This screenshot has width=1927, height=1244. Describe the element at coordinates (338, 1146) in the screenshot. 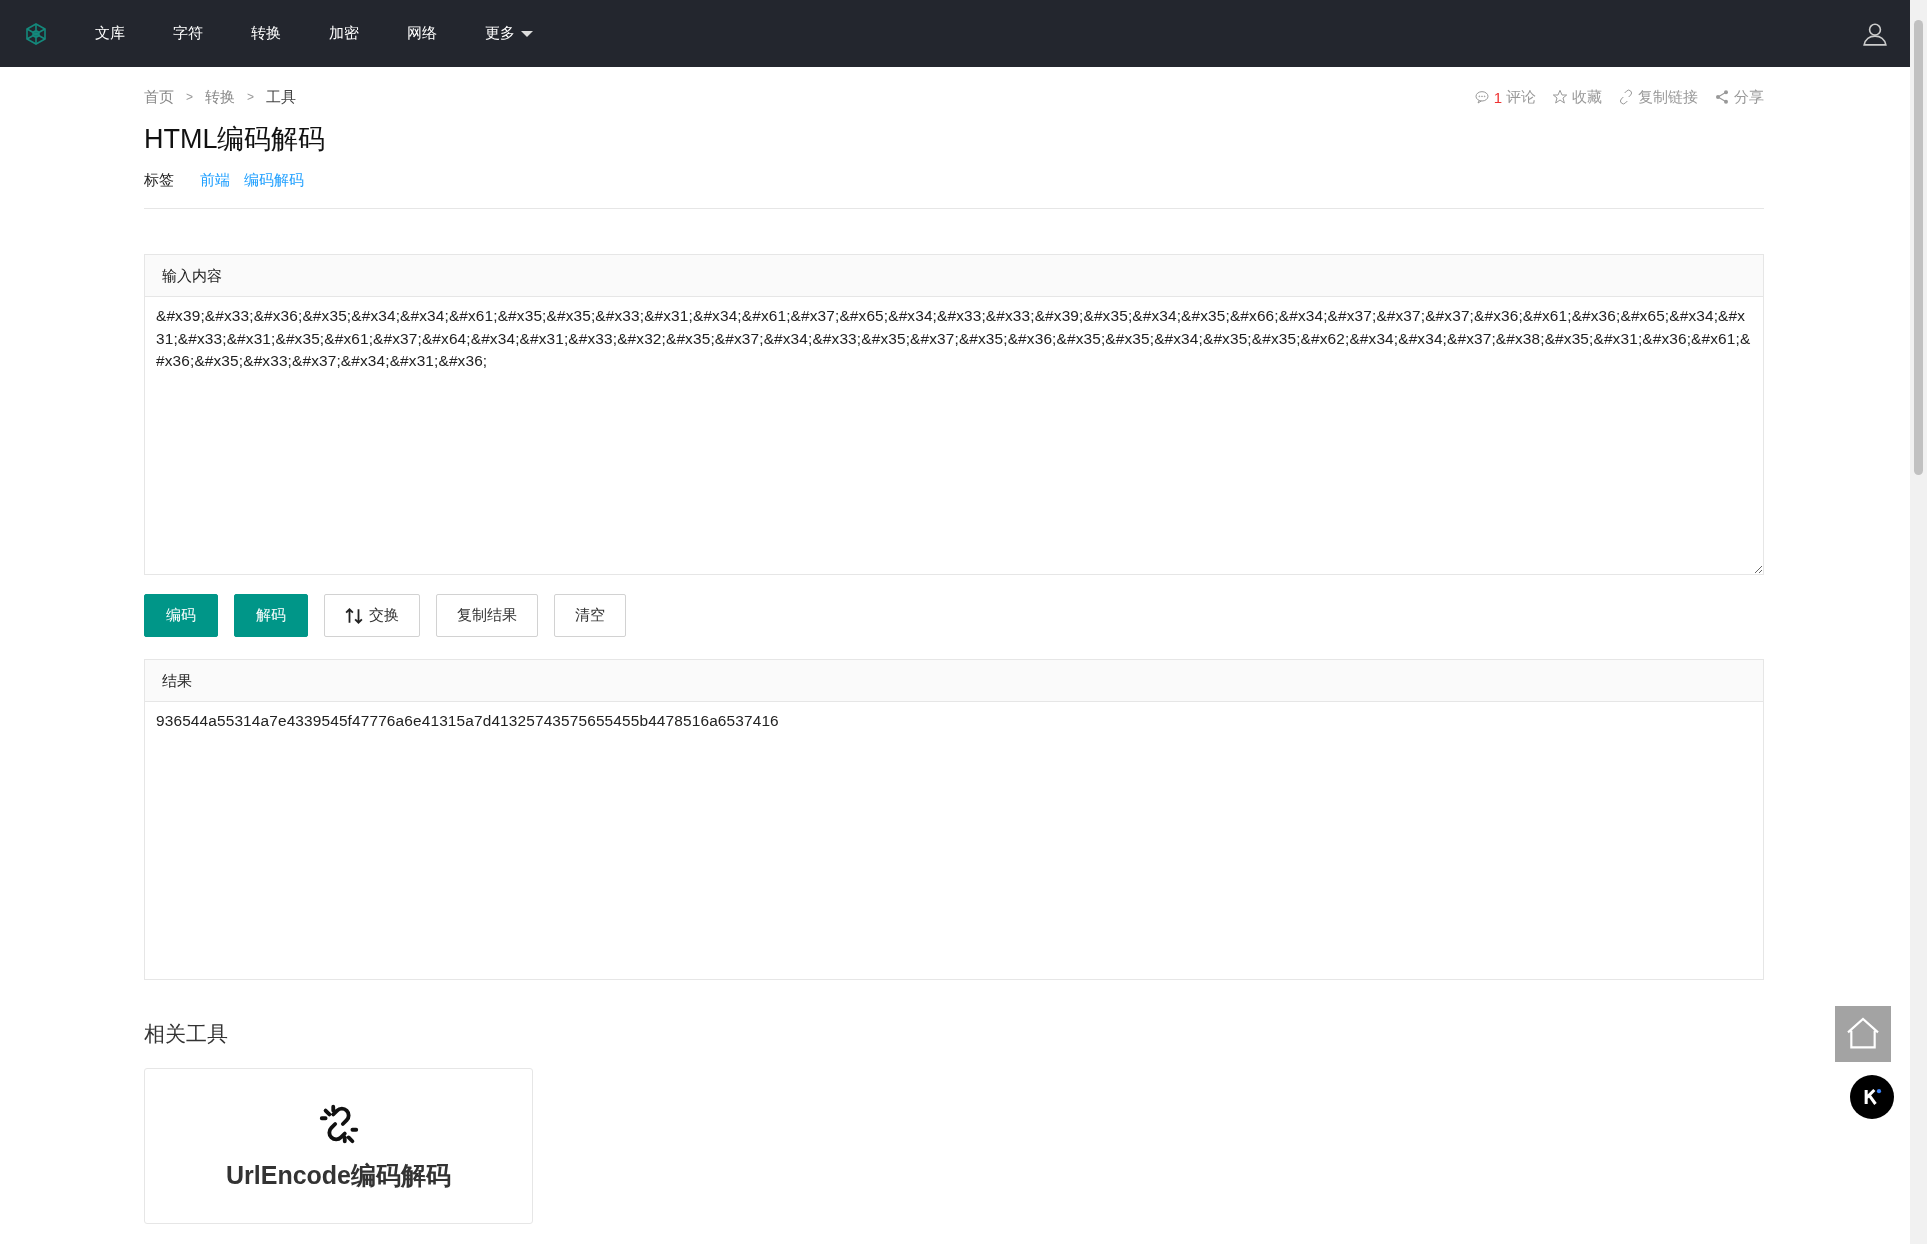

I see `tool-card: UrlEncode编码解码` at that location.